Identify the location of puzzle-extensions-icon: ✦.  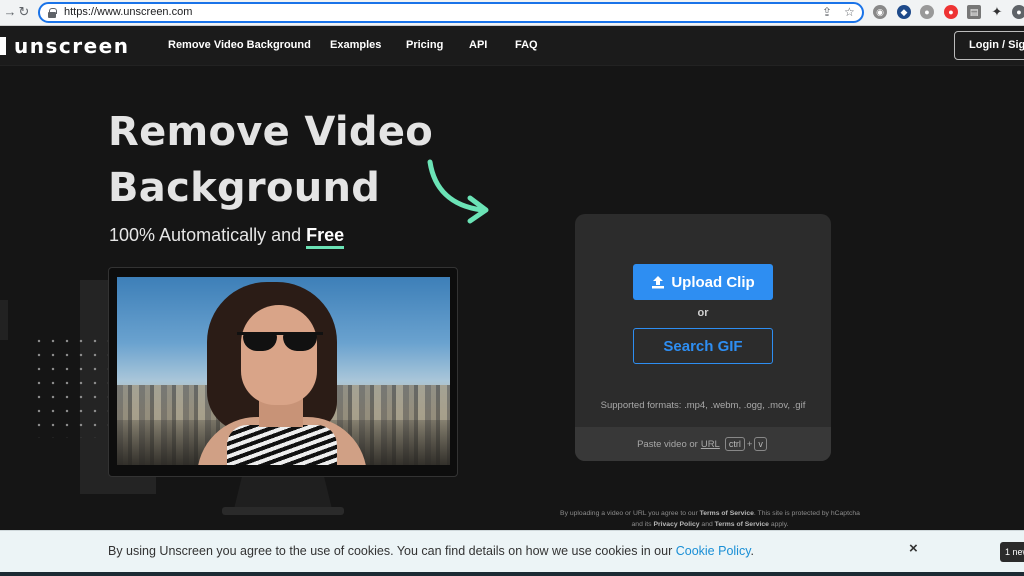
(997, 12).